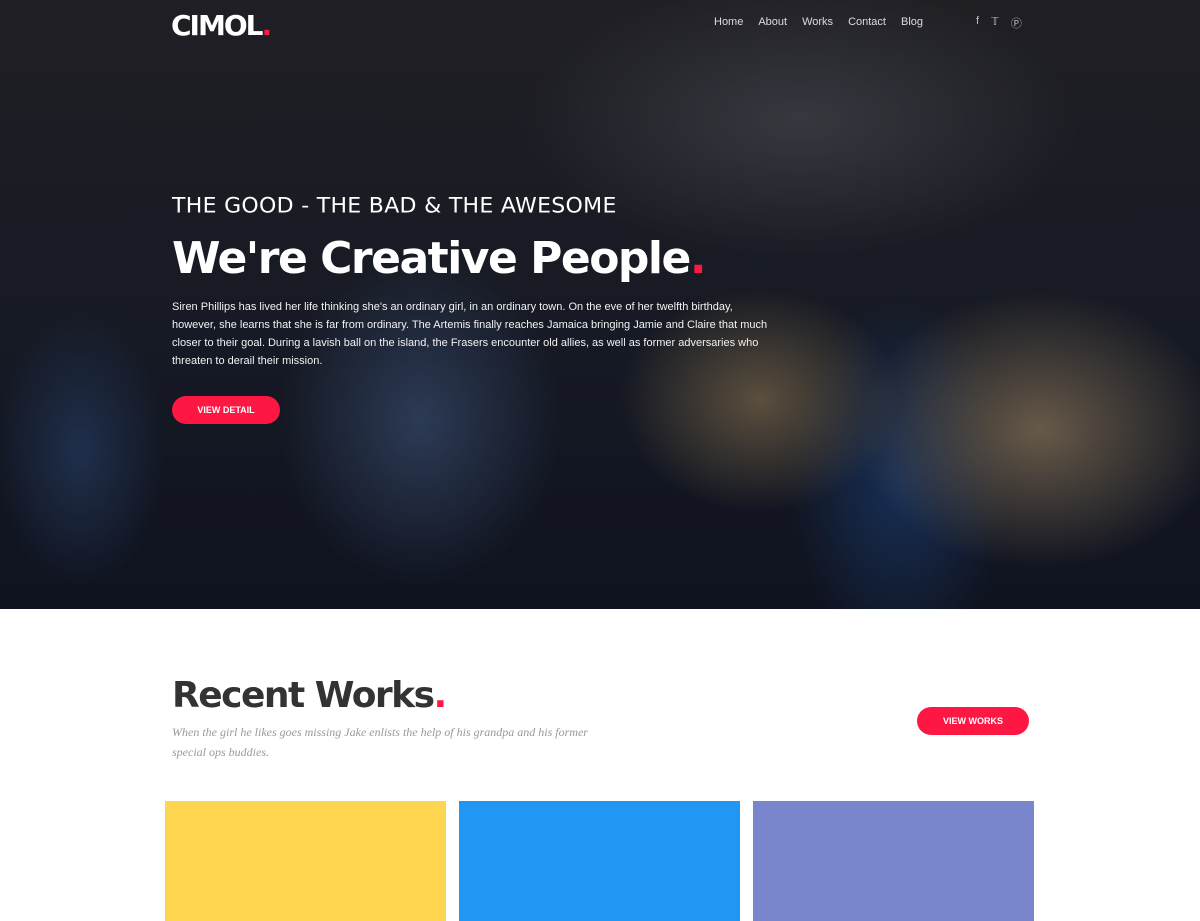 The width and height of the screenshot is (1200, 921). I want to click on main-menu: Home About Works Contact Blog, so click(818, 22).